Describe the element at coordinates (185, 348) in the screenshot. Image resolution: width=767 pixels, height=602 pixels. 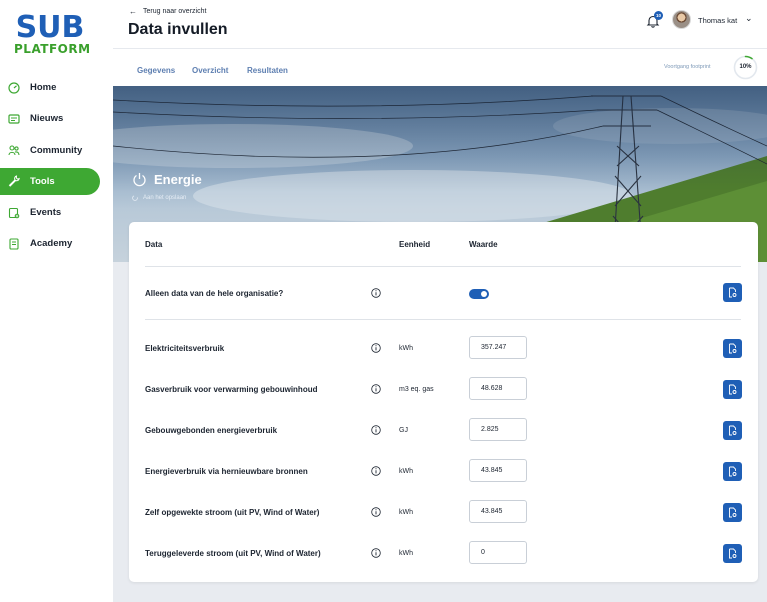
I see `row-label: Elektriciteitsverbruik` at that location.